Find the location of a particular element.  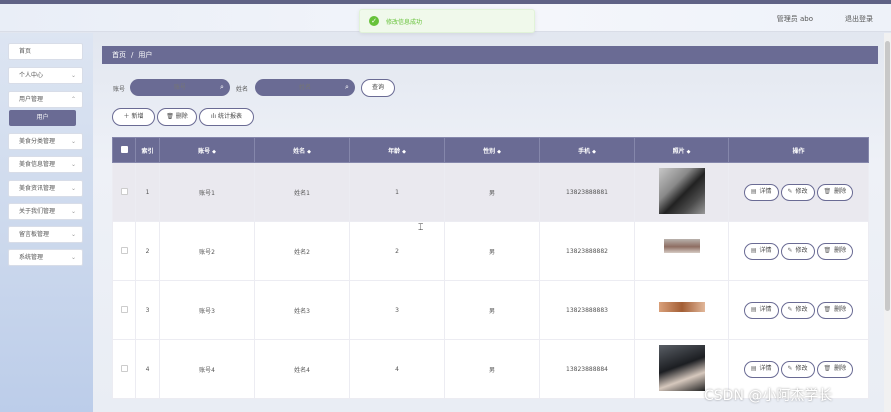

select-all-cell is located at coordinates (124, 150).